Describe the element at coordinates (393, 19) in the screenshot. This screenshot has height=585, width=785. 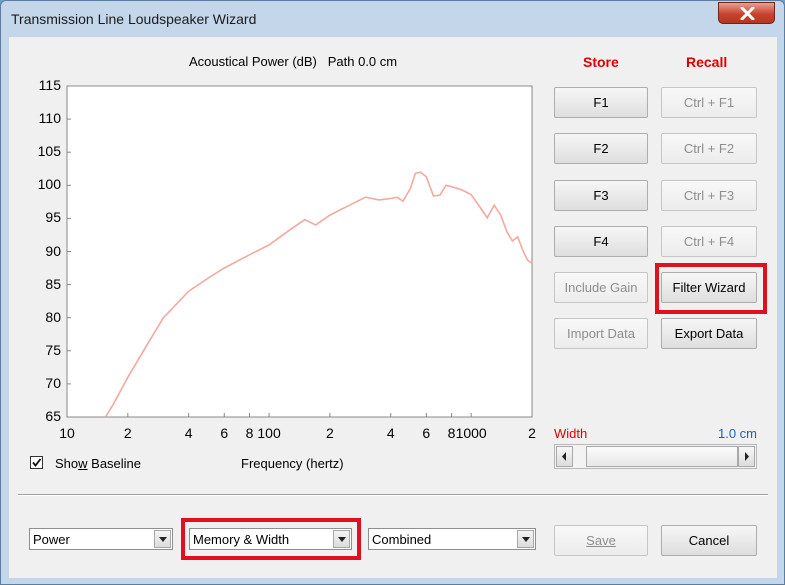
I see `title-bar: Transmission Line Loudspeaker Wizard` at that location.